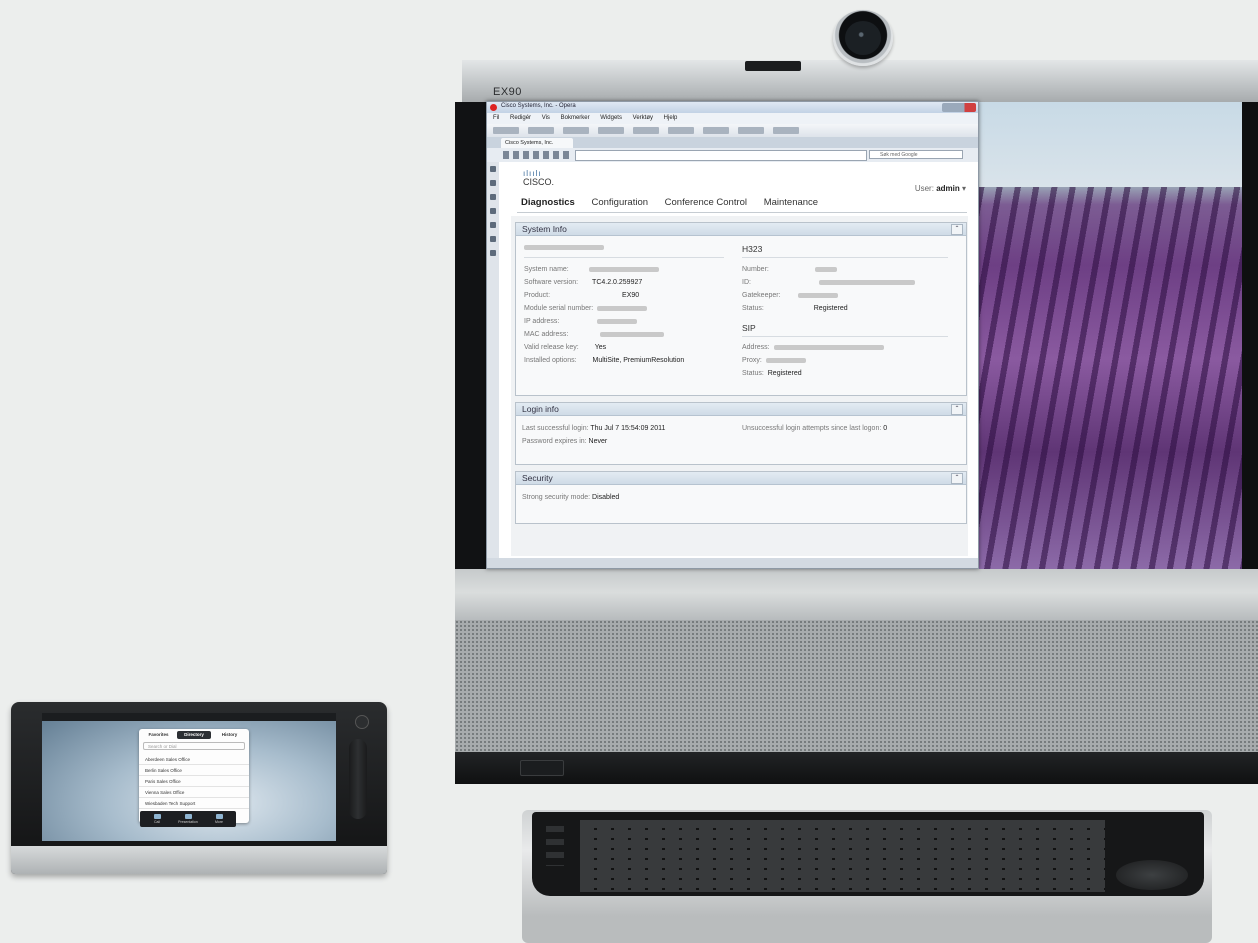  What do you see at coordinates (753, 373) in the screenshot?
I see `row-label: Status:` at bounding box center [753, 373].